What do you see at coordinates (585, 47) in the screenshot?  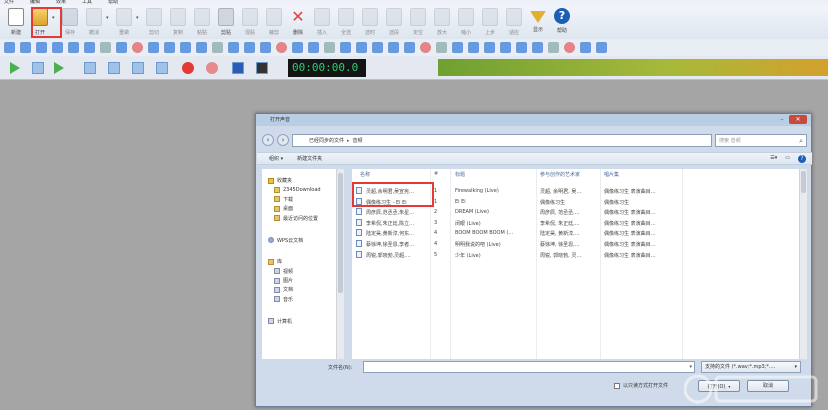 I see `dial-icon` at bounding box center [585, 47].